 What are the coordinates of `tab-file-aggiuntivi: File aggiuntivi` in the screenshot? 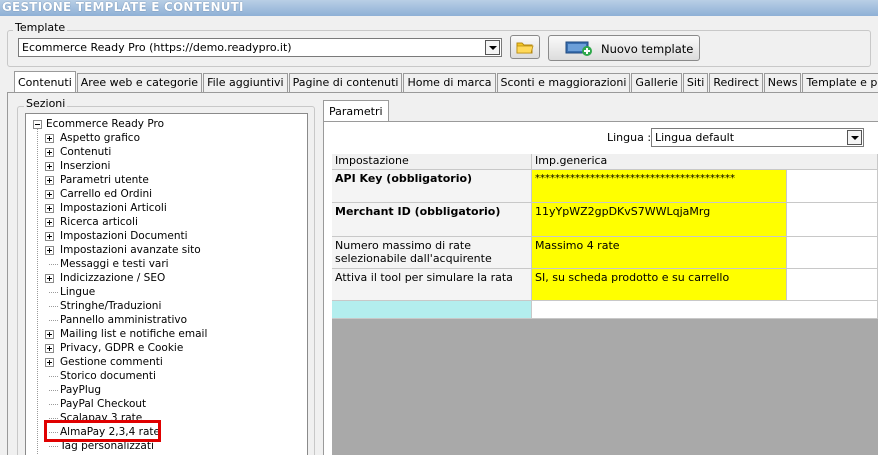 It's located at (245, 82).